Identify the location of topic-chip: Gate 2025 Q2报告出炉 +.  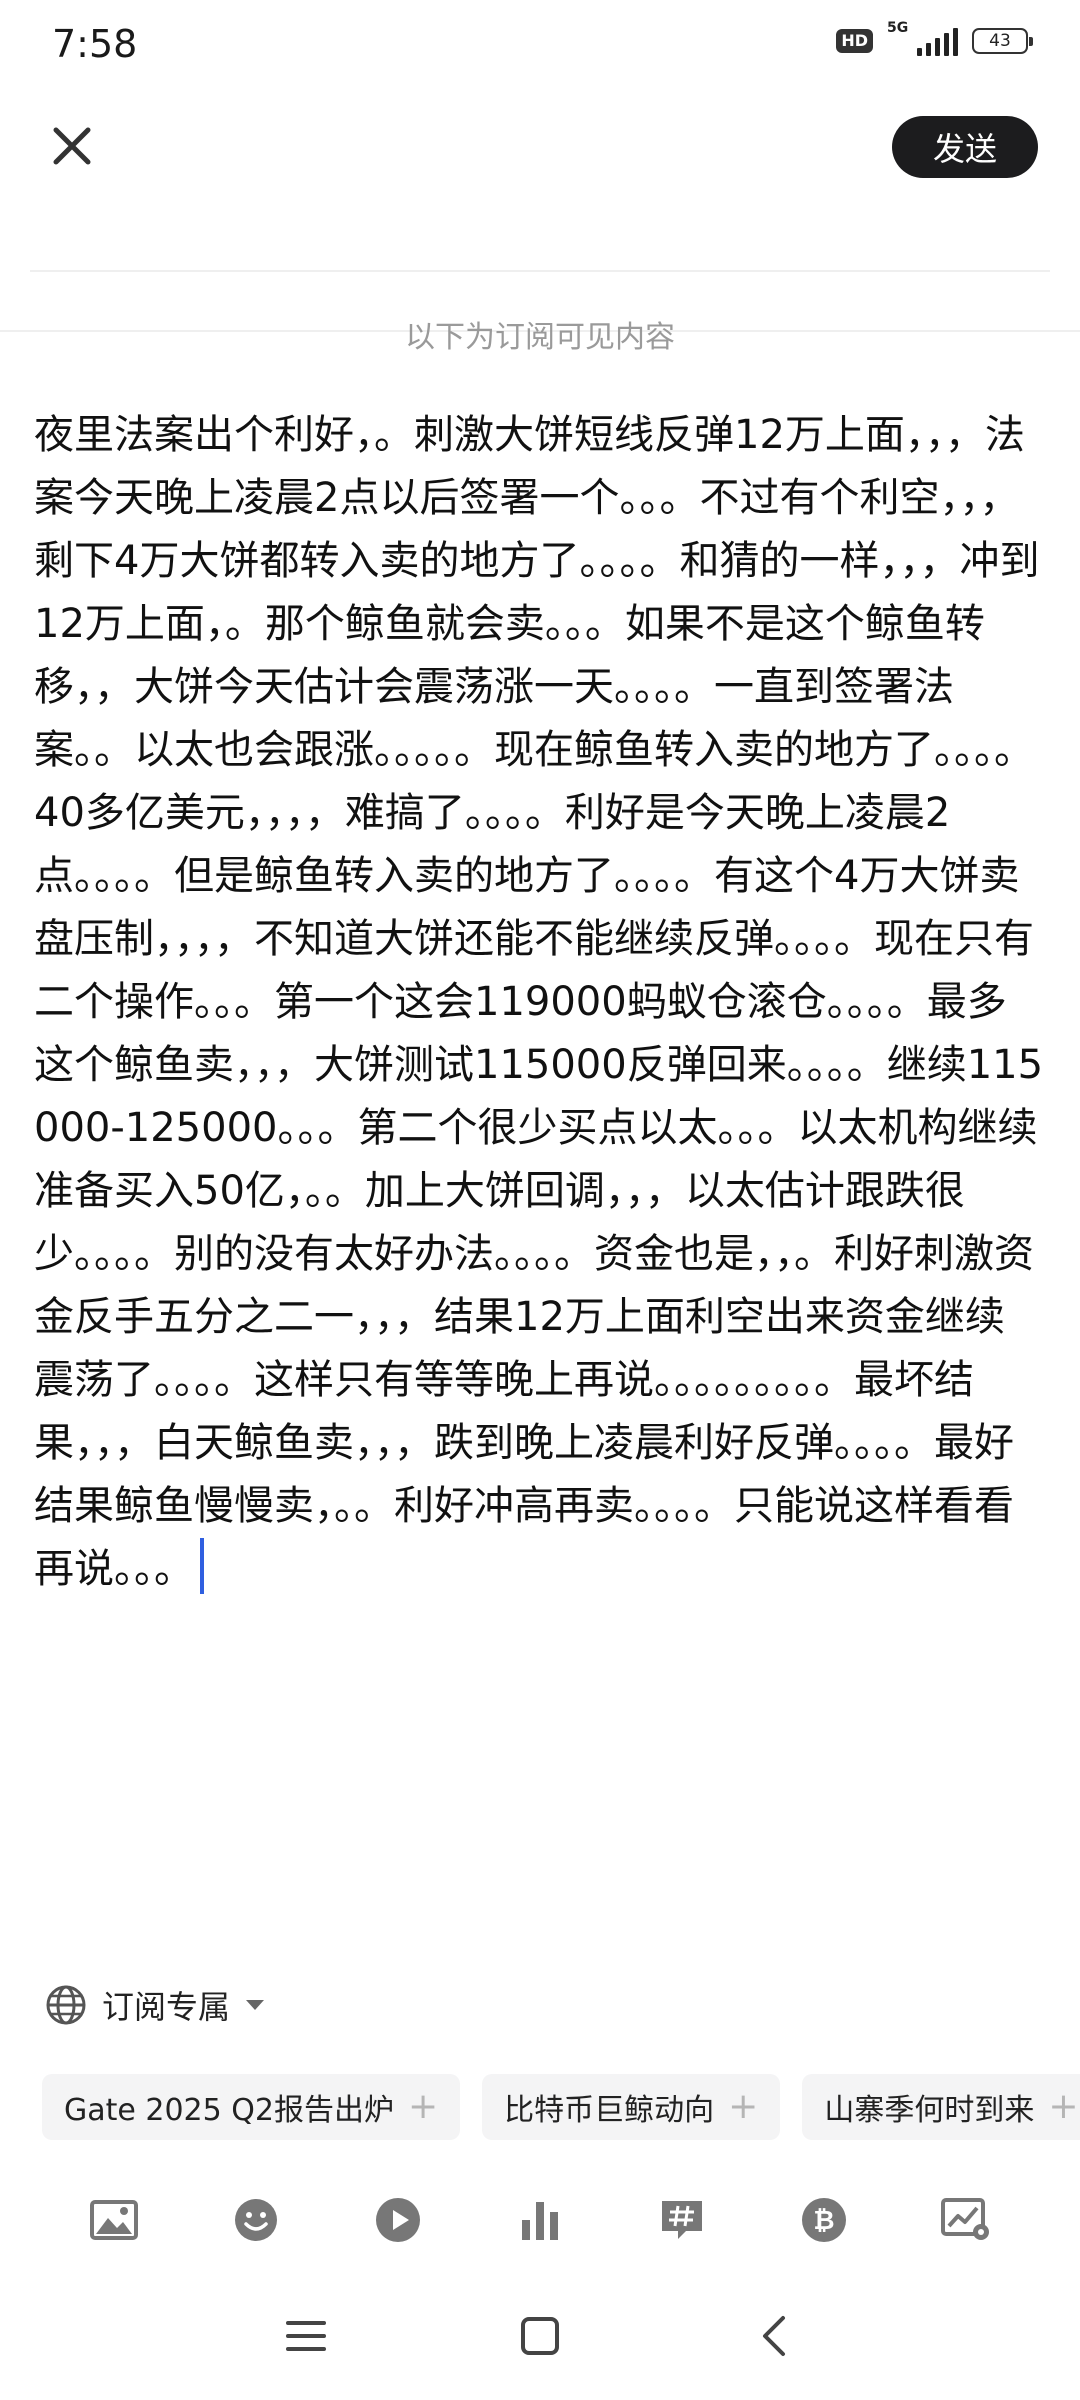
(251, 2107).